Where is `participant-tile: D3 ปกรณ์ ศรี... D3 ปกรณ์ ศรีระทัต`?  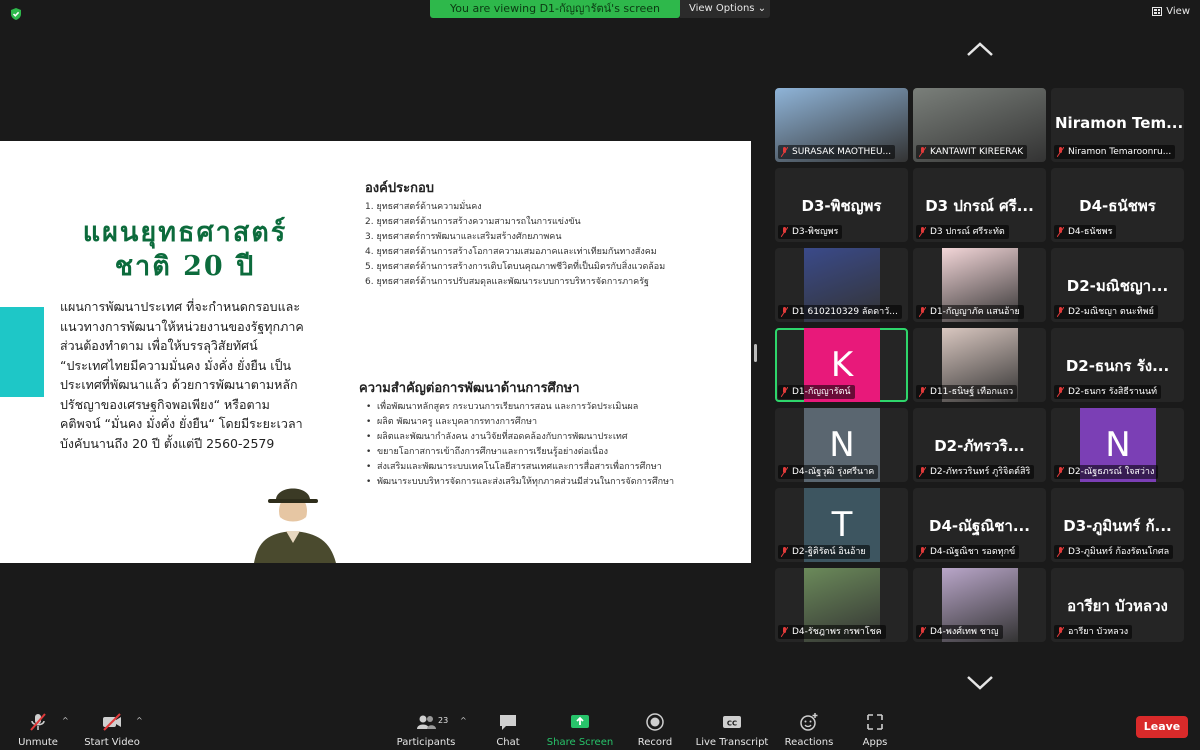
participant-tile: D3 ปกรณ์ ศรี... D3 ปกรณ์ ศรีระทัต is located at coordinates (979, 205).